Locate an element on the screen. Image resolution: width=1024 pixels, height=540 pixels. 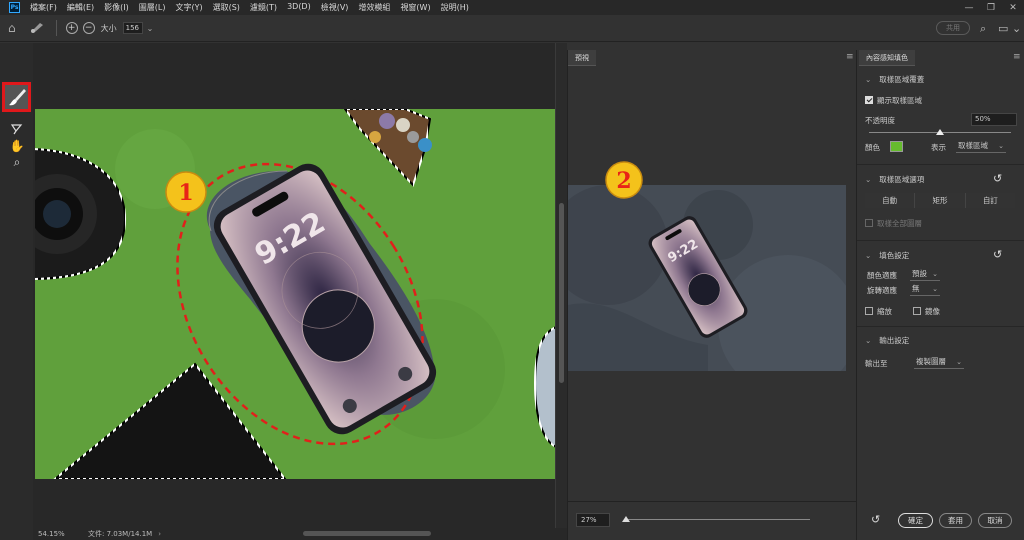
indicates-label: 表示 is located at coordinates (938, 147).